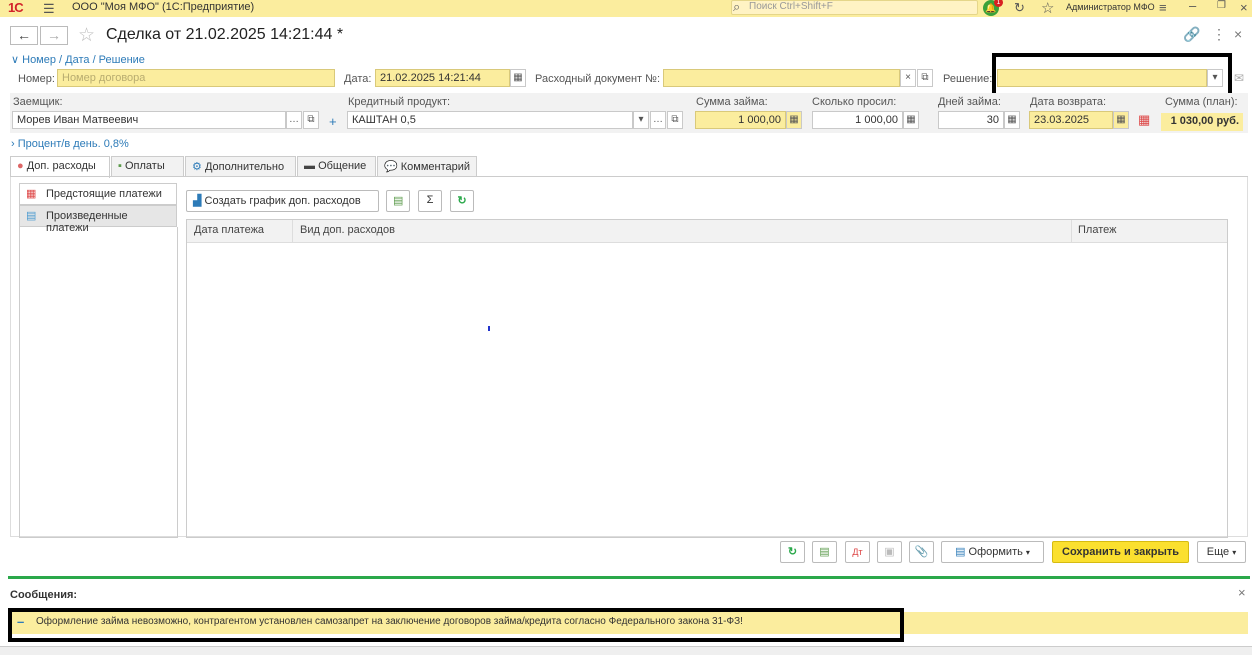 The image size is (1252, 655). Describe the element at coordinates (462, 201) in the screenshot. I see `refresh-icon: ↻` at that location.